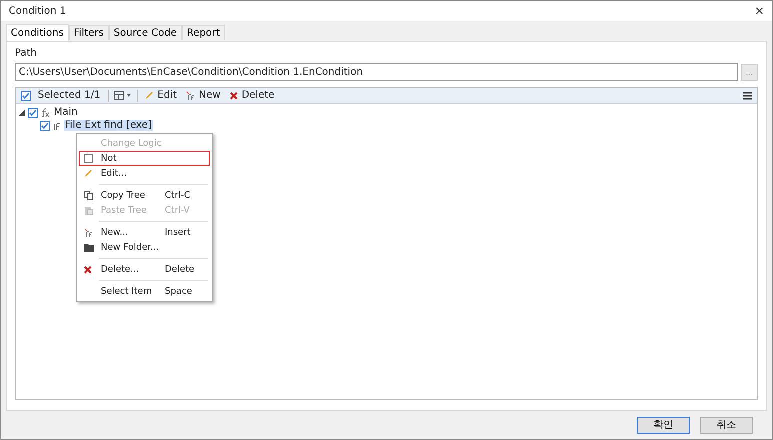  Describe the element at coordinates (45, 113) in the screenshot. I see `function-icon` at that location.